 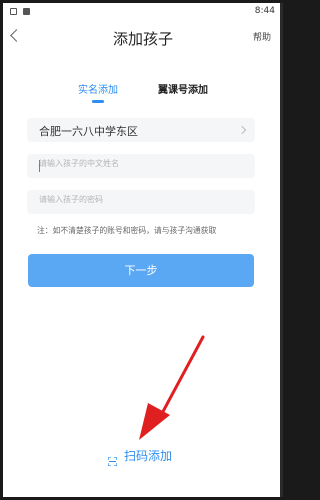 What do you see at coordinates (143, 12) in the screenshot?
I see `status-bar: 8:44` at bounding box center [143, 12].